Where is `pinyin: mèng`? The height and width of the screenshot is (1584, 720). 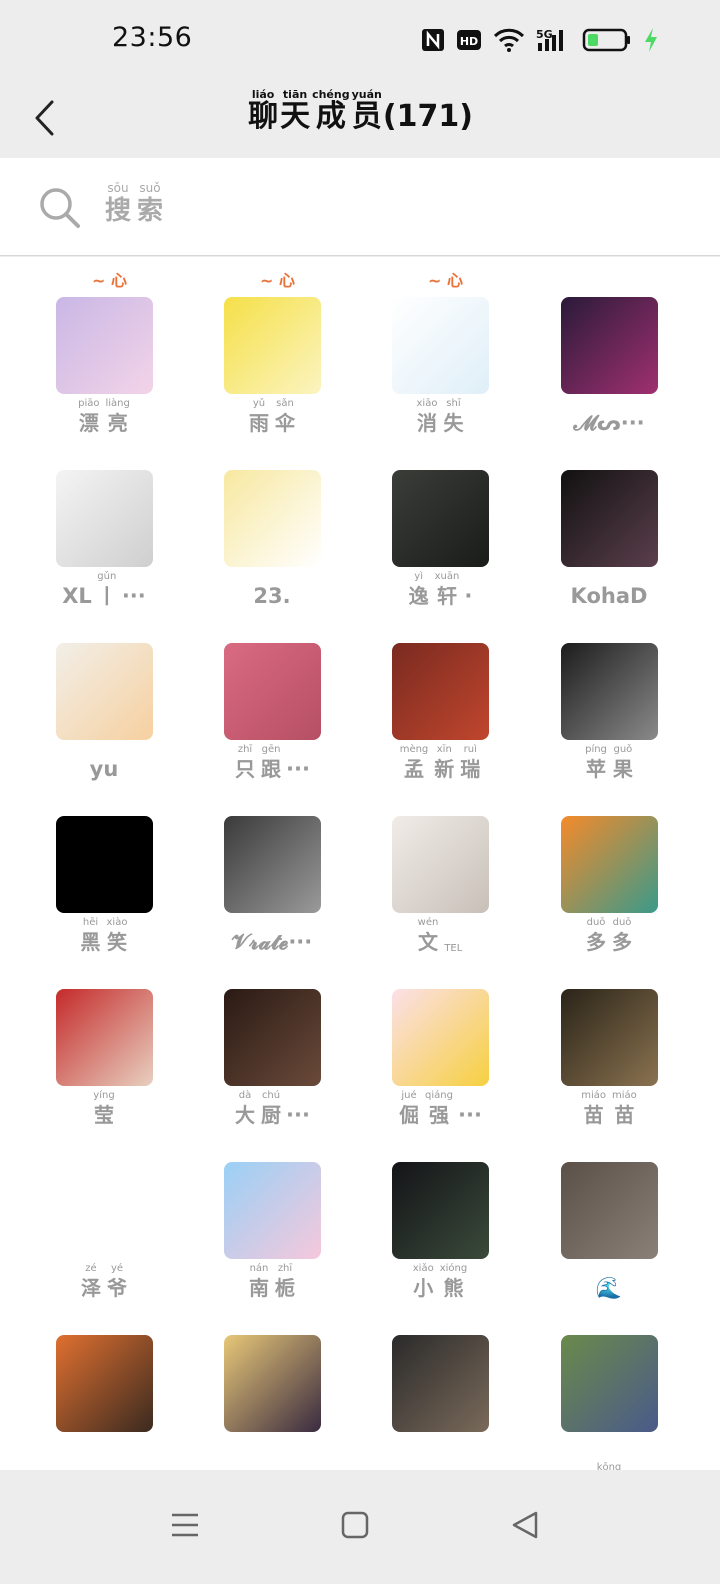 pinyin: mèng is located at coordinates (414, 749).